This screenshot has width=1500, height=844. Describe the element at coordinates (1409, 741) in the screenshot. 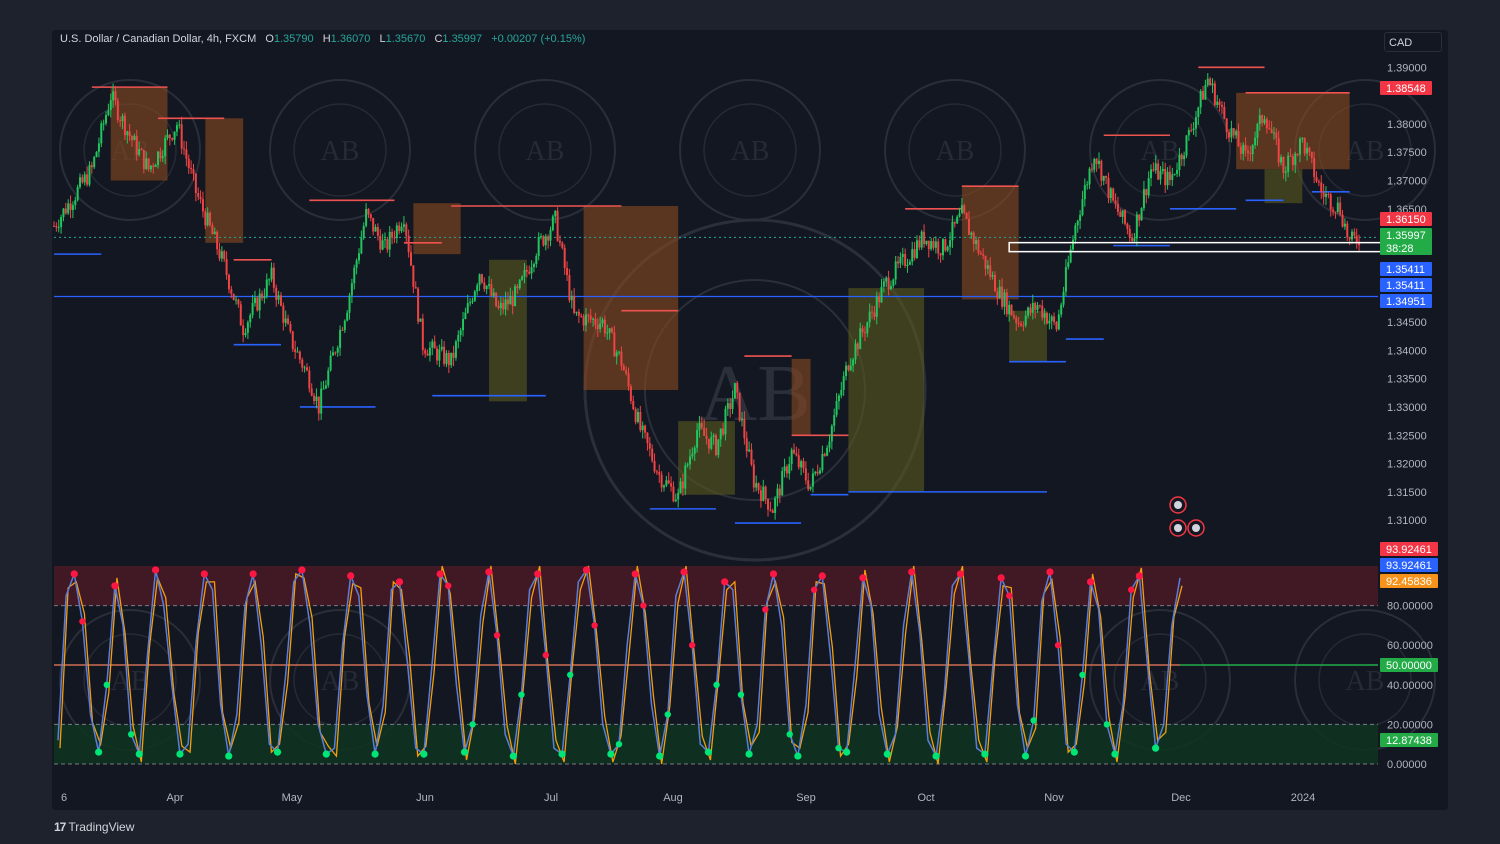

I see `oscillator-badge-text: 12.87438` at that location.